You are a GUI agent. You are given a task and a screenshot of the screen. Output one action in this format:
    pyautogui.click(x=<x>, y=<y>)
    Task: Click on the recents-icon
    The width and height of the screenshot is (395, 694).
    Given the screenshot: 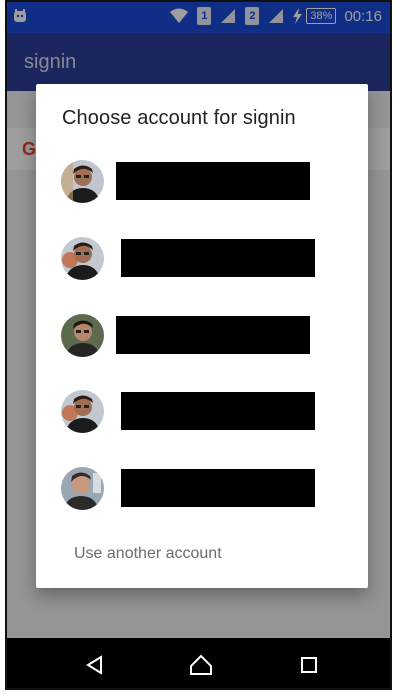 What is the action you would take?
    pyautogui.click(x=309, y=665)
    